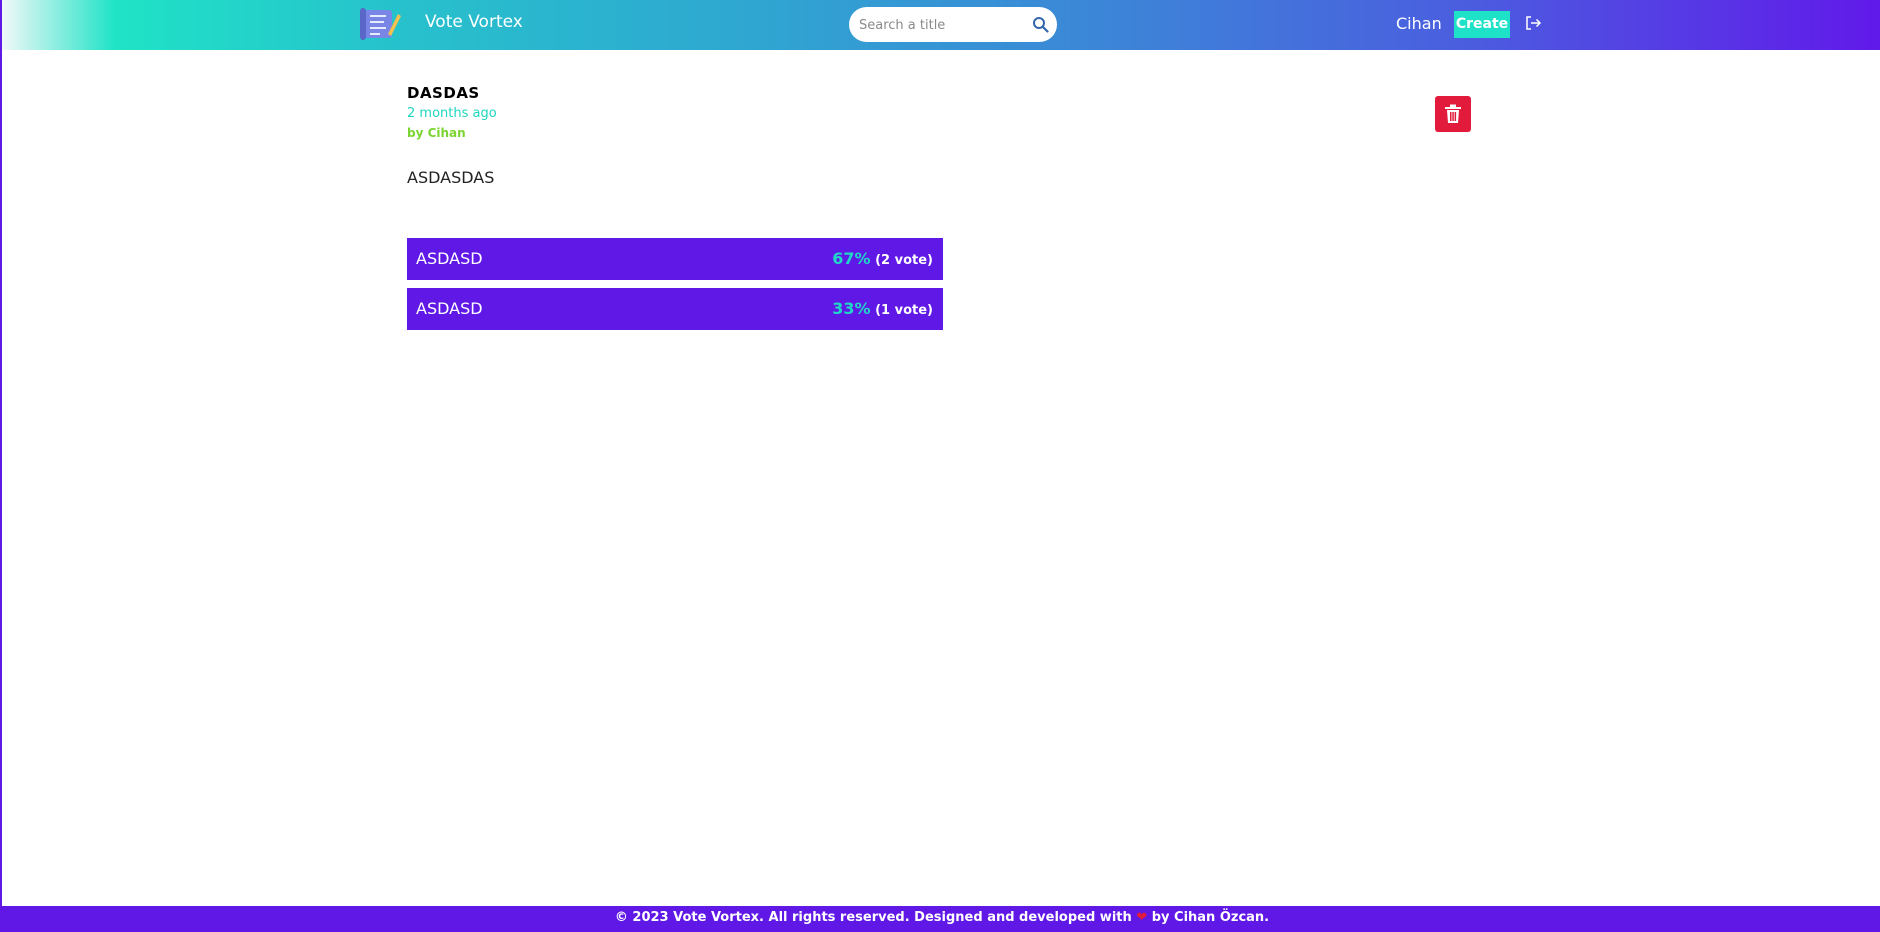 The height and width of the screenshot is (932, 1880). I want to click on poll-timestamp: 2 months ago, so click(452, 113).